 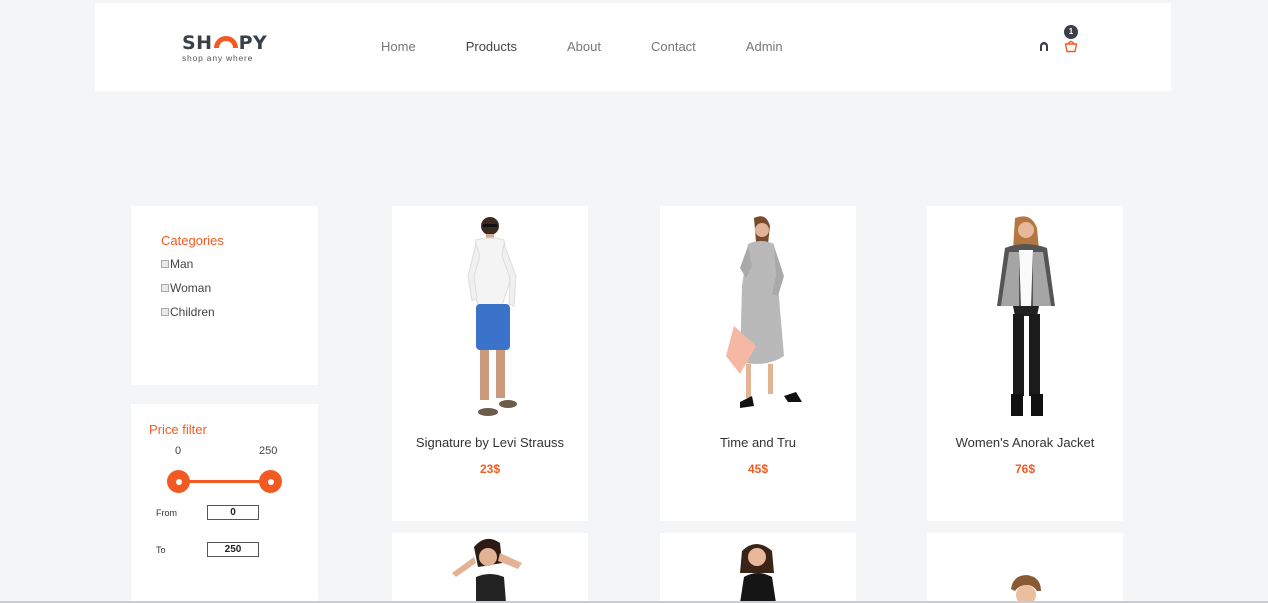 What do you see at coordinates (178, 429) in the screenshot?
I see `price-filter-title: Price filter` at bounding box center [178, 429].